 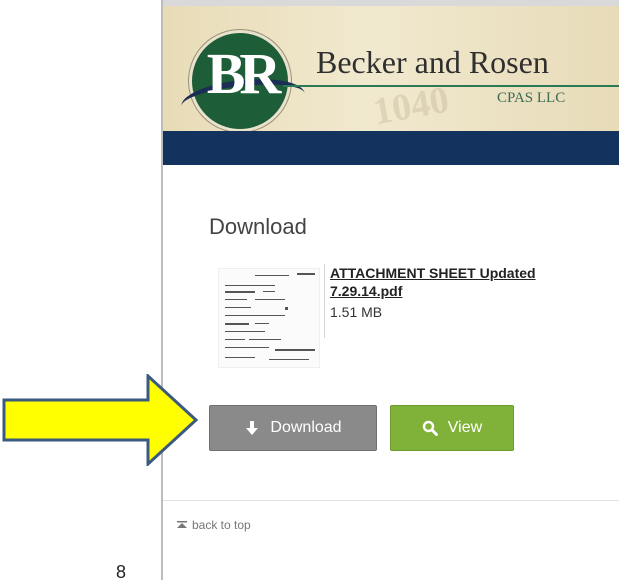 What do you see at coordinates (465, 282) in the screenshot?
I see `file-name-link: ATTACHMENT SHEET Updated 7.29.14.pdf` at bounding box center [465, 282].